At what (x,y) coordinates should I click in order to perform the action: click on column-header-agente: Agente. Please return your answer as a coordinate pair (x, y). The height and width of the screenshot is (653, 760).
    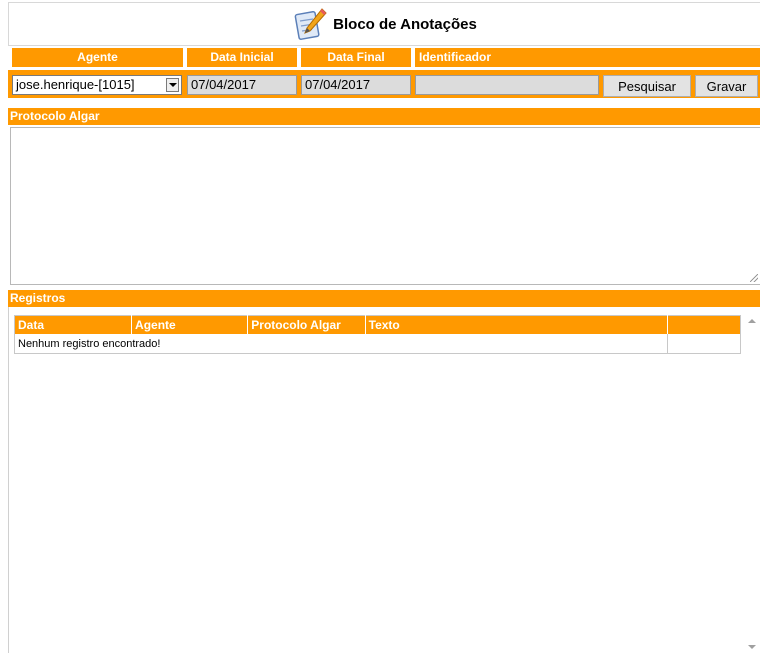
    Looking at the image, I should click on (190, 324).